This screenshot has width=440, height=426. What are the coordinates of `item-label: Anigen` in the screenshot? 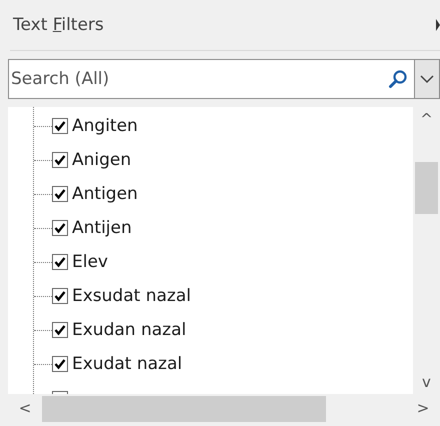 It's located at (102, 160).